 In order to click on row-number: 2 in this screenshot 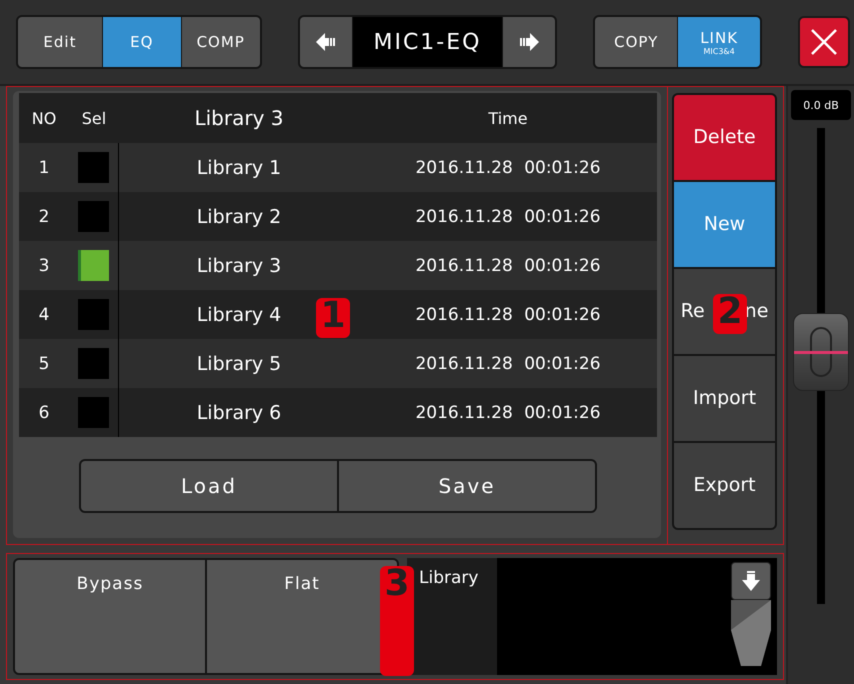, I will do `click(44, 216)`.